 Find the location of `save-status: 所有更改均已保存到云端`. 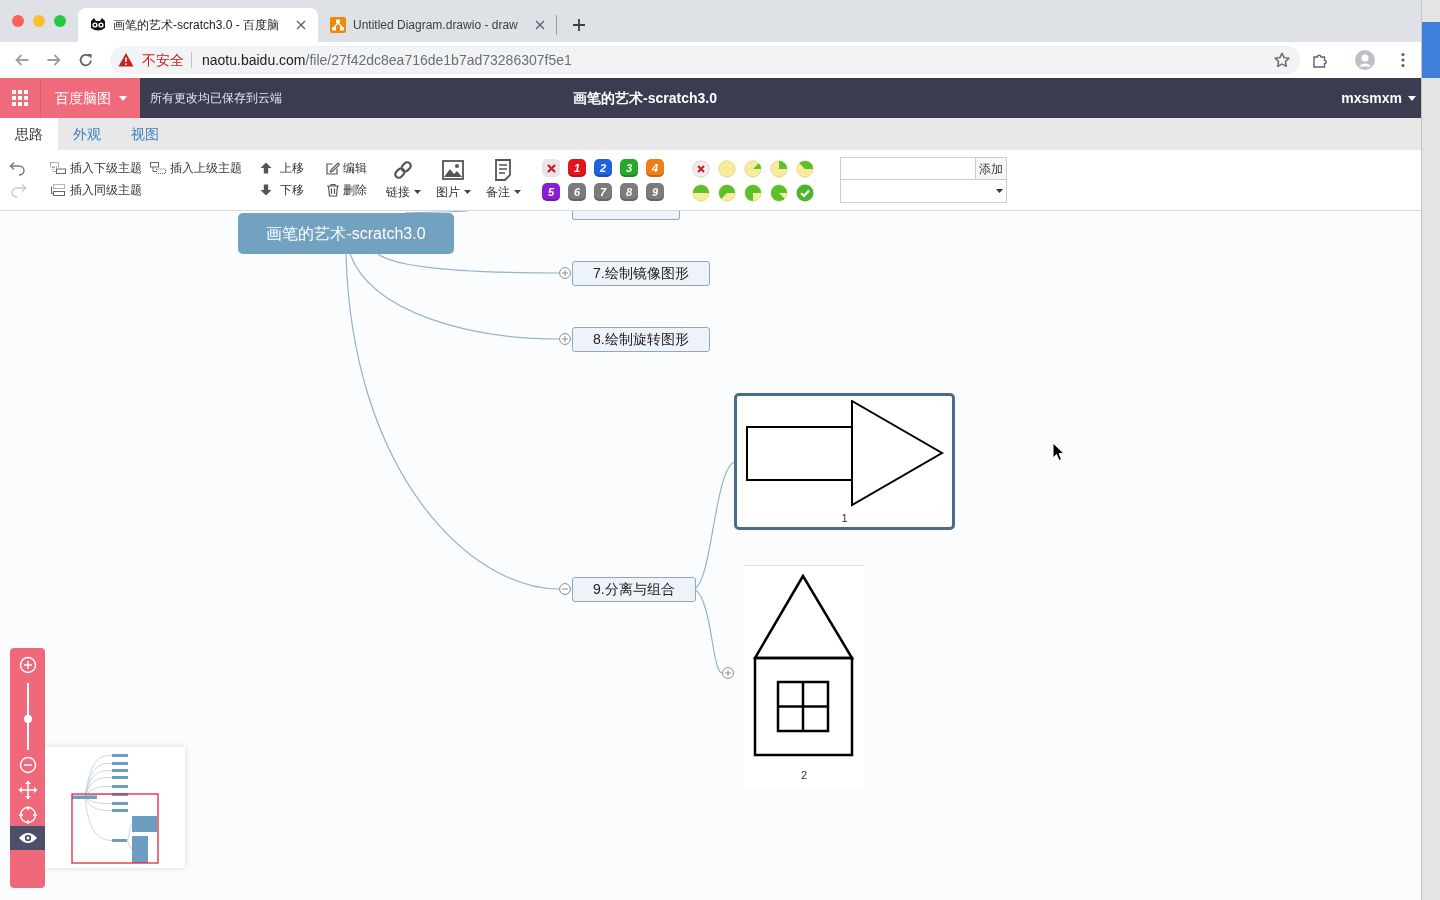

save-status: 所有更改均已保存到云端 is located at coordinates (216, 98).